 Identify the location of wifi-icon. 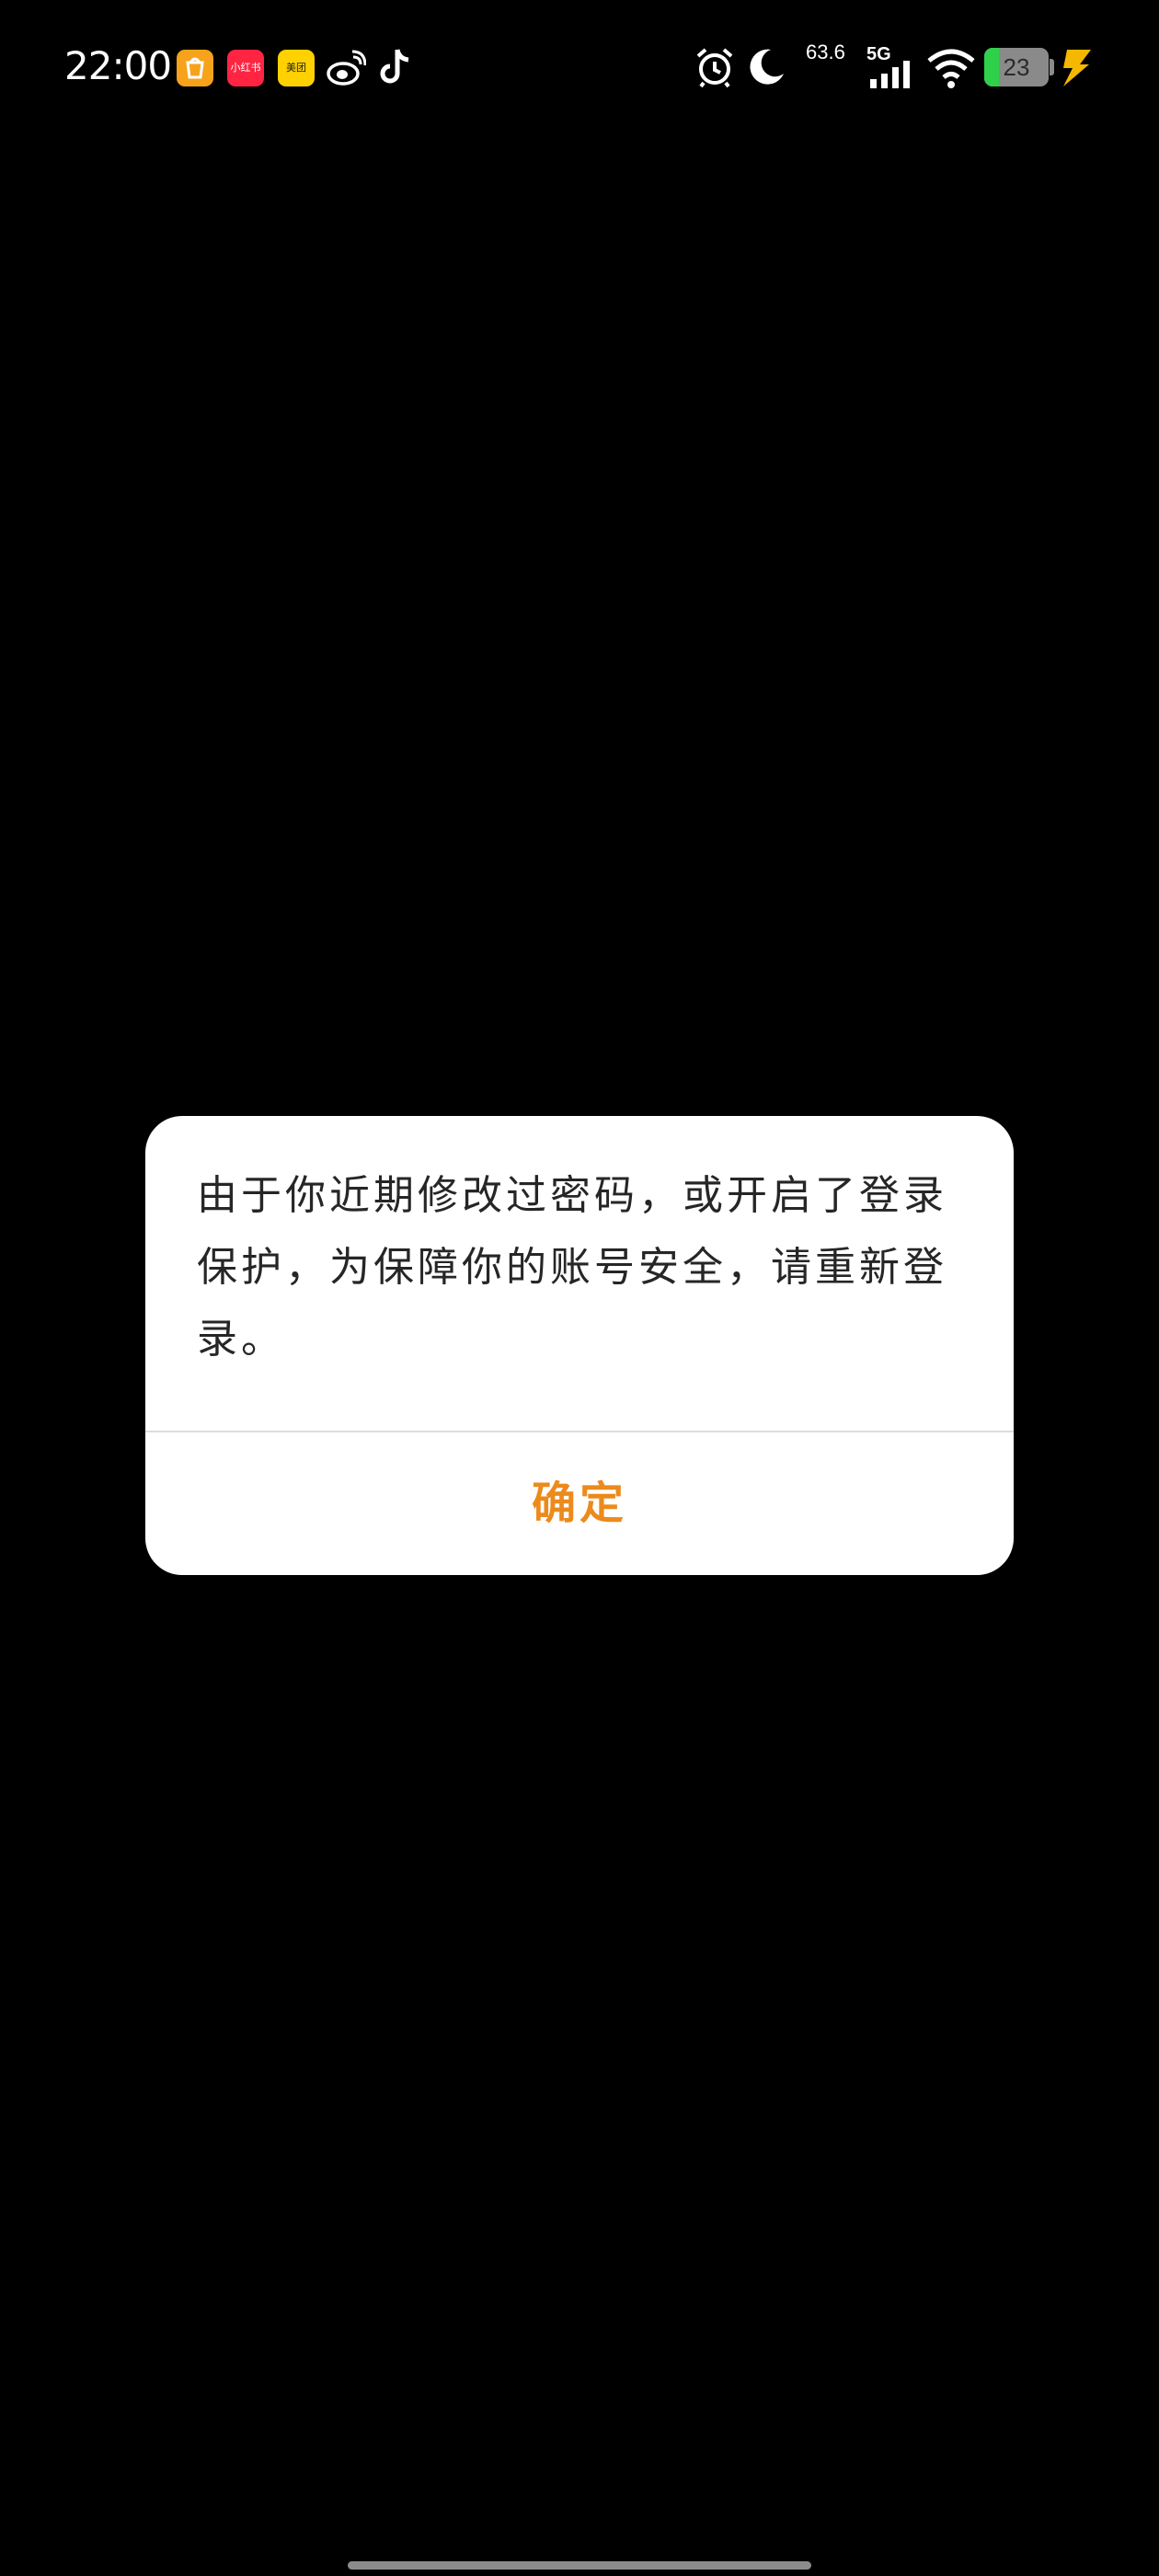
(951, 68).